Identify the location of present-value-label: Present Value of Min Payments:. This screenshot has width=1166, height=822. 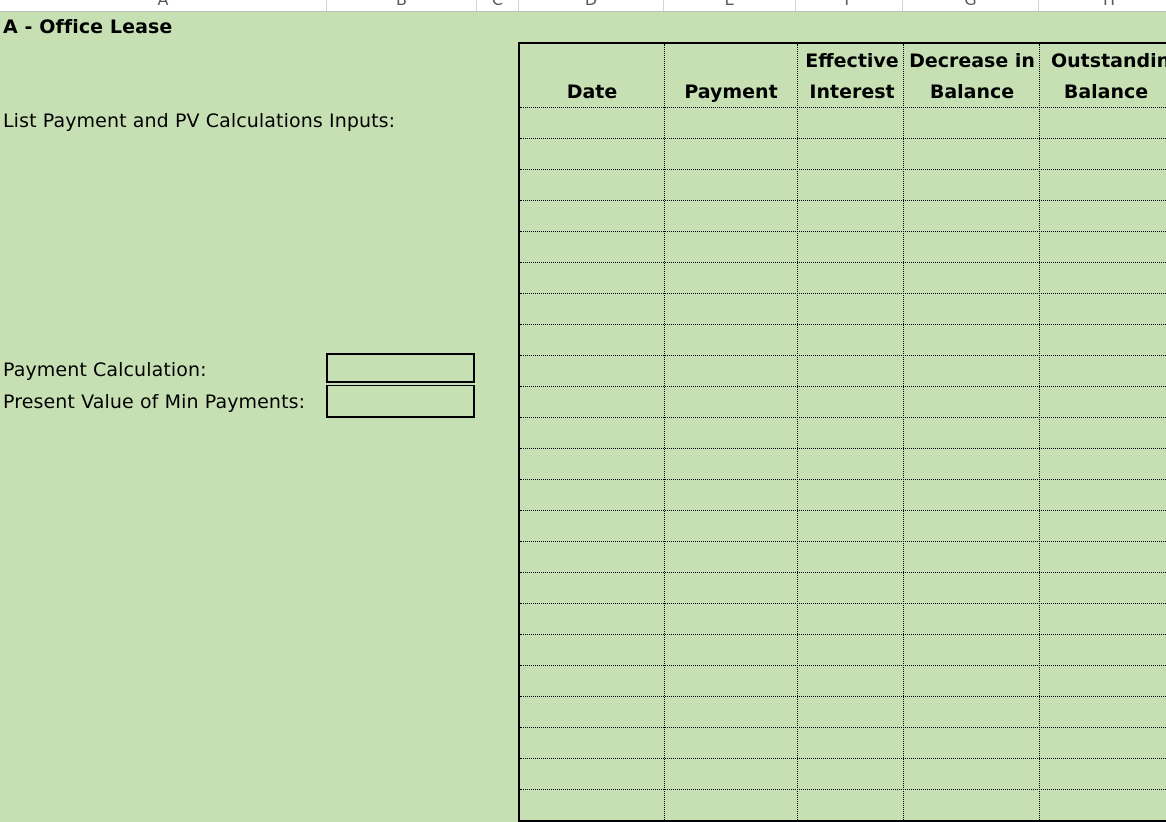
(154, 402).